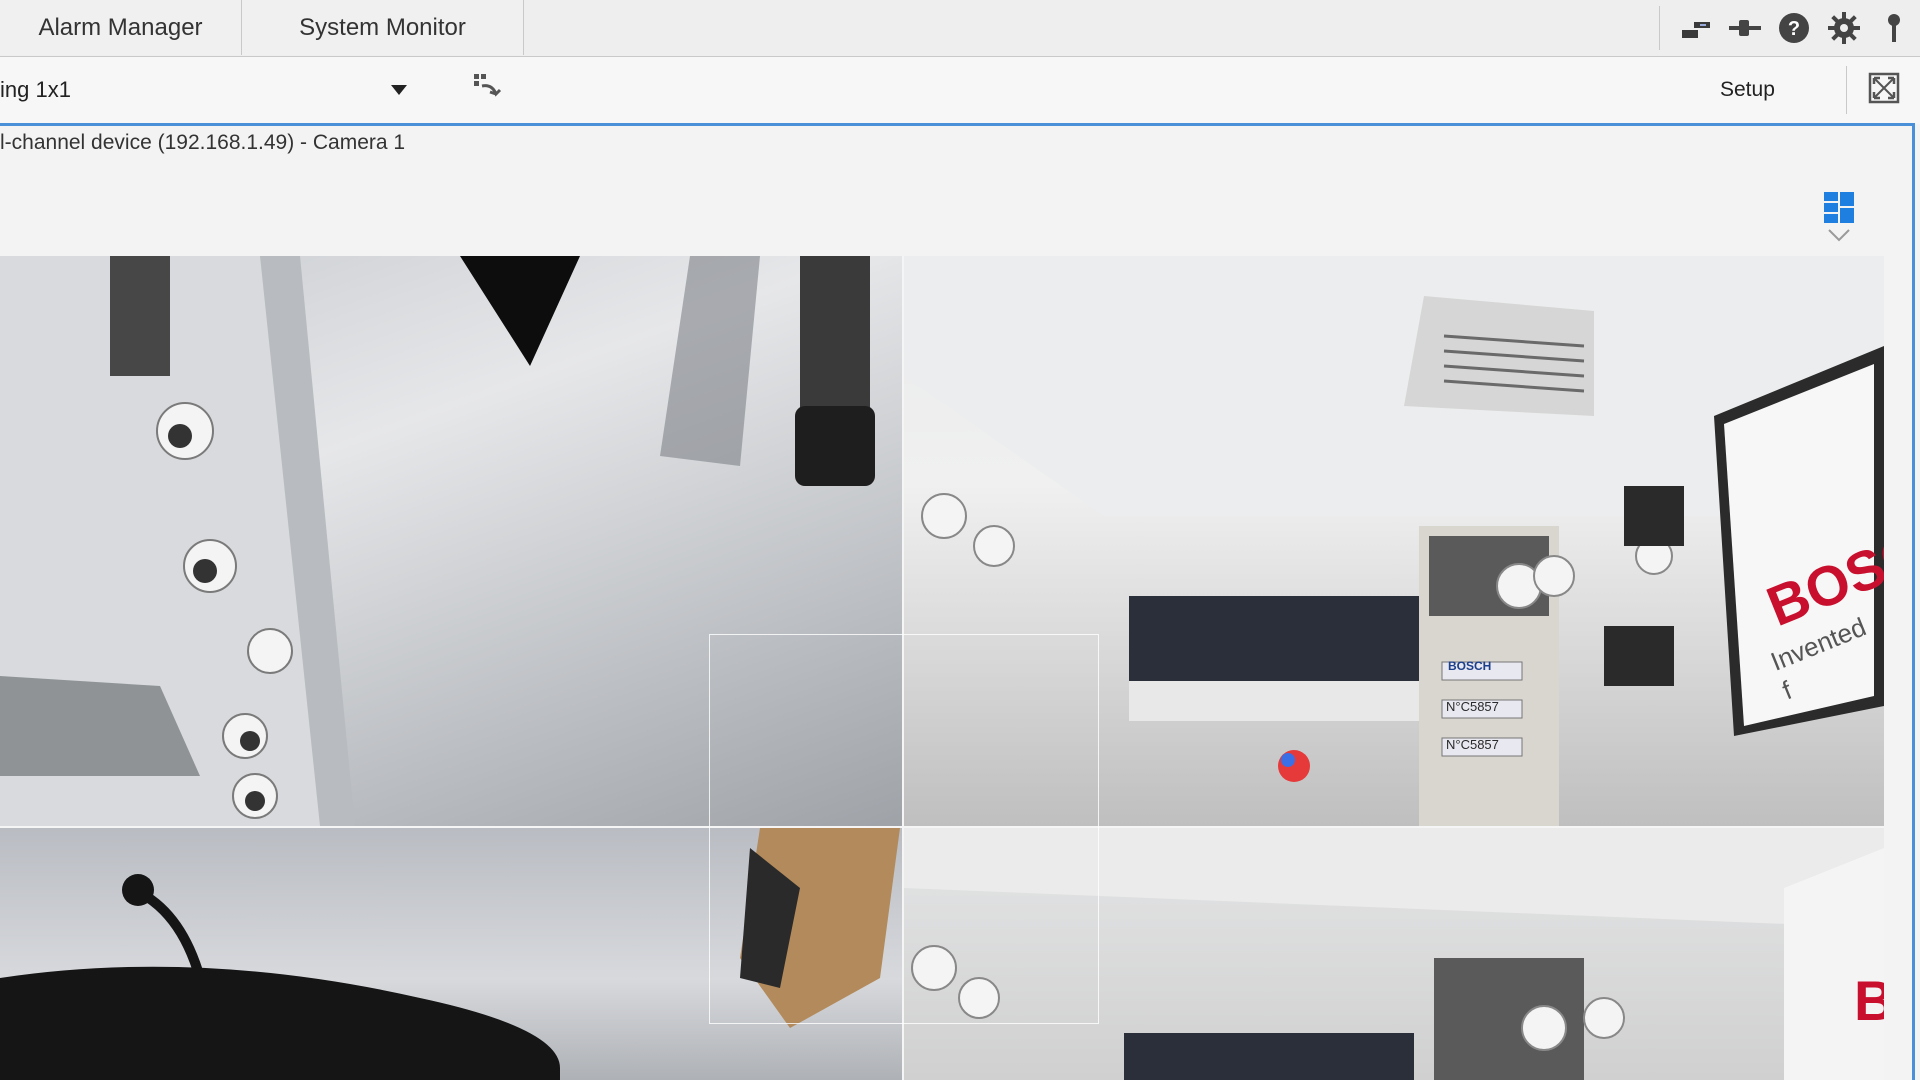  I want to click on network-icon, so click(1696, 28).